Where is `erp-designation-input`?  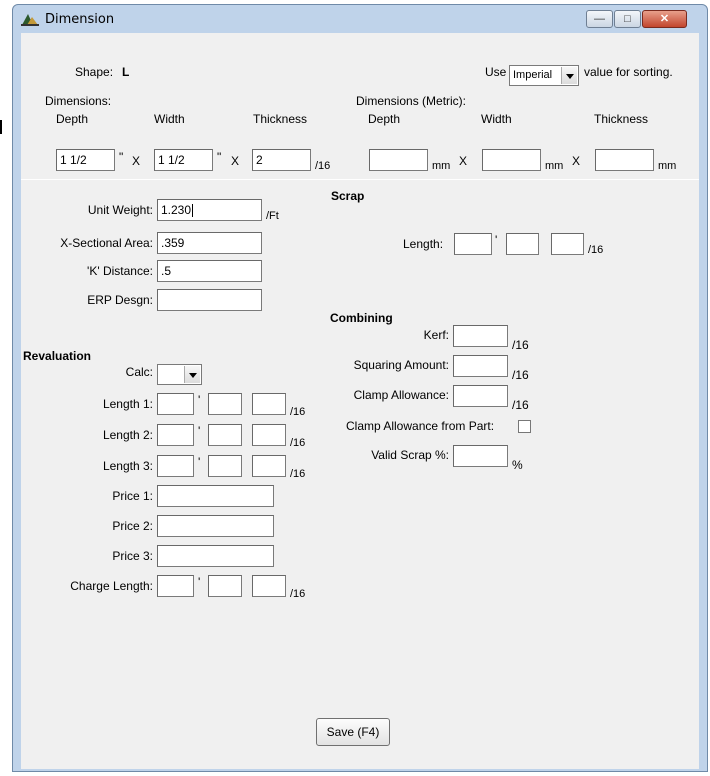
erp-designation-input is located at coordinates (209, 300).